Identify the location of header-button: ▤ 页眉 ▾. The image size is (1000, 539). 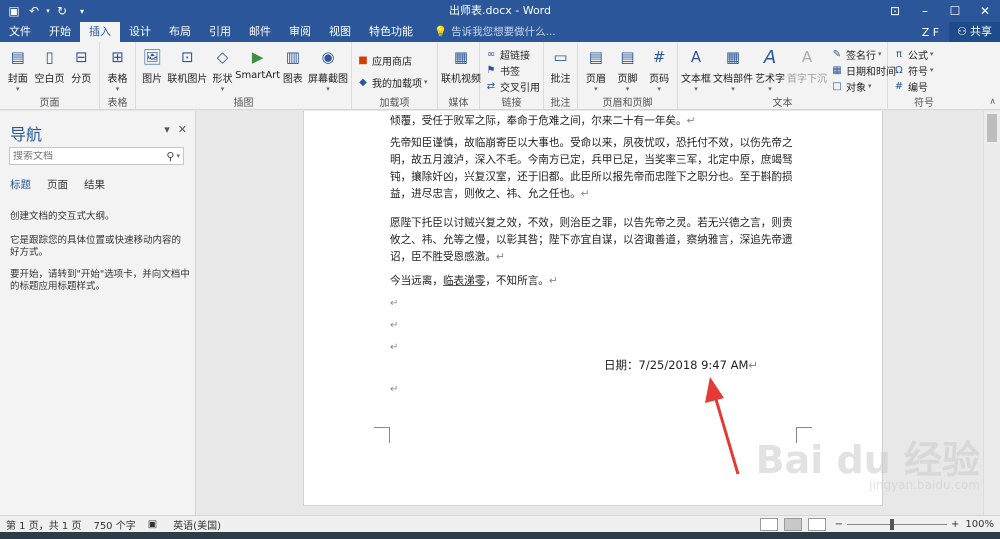
(596, 68).